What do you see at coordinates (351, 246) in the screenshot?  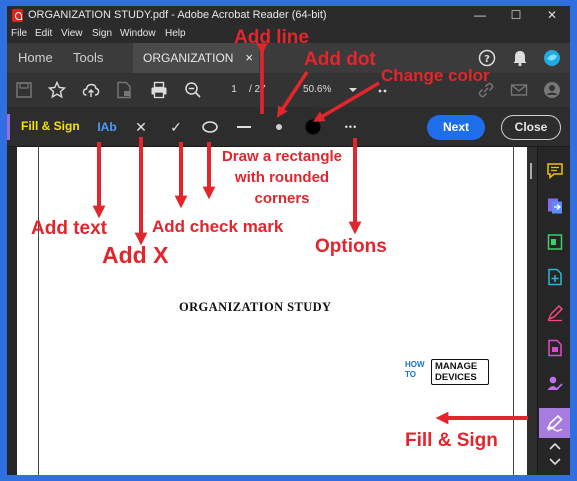 I see `annotation-options: Options` at bounding box center [351, 246].